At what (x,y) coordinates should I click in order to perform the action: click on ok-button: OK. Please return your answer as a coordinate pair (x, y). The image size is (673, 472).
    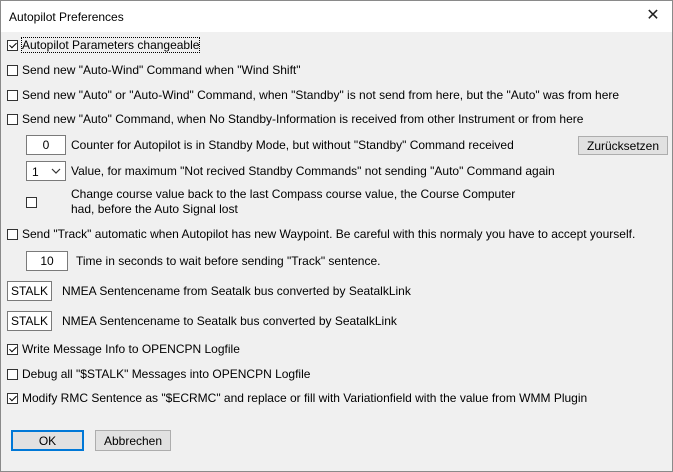
    Looking at the image, I should click on (47, 440).